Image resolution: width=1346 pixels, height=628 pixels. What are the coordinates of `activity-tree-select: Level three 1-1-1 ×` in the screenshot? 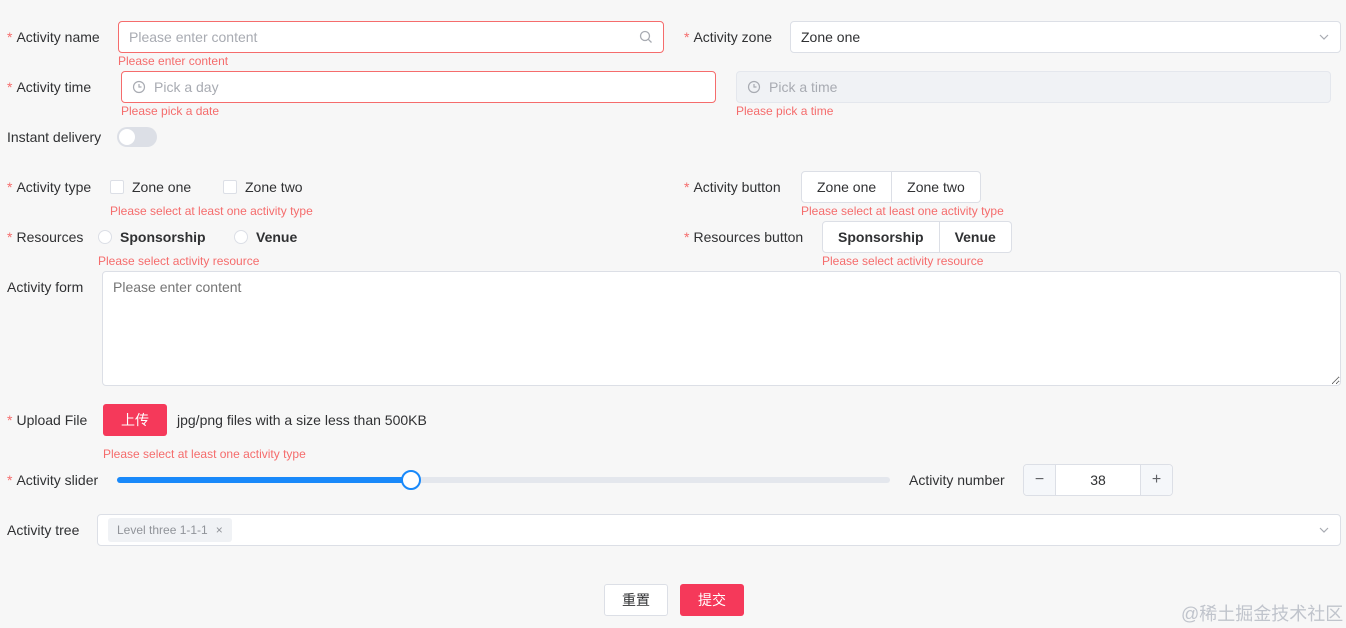 It's located at (719, 530).